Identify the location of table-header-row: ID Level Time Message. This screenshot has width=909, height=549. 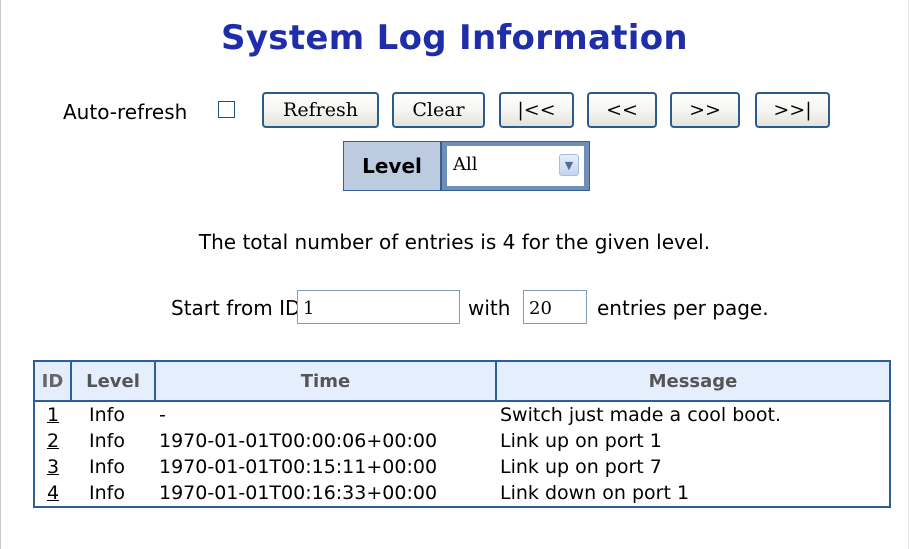
(462, 381).